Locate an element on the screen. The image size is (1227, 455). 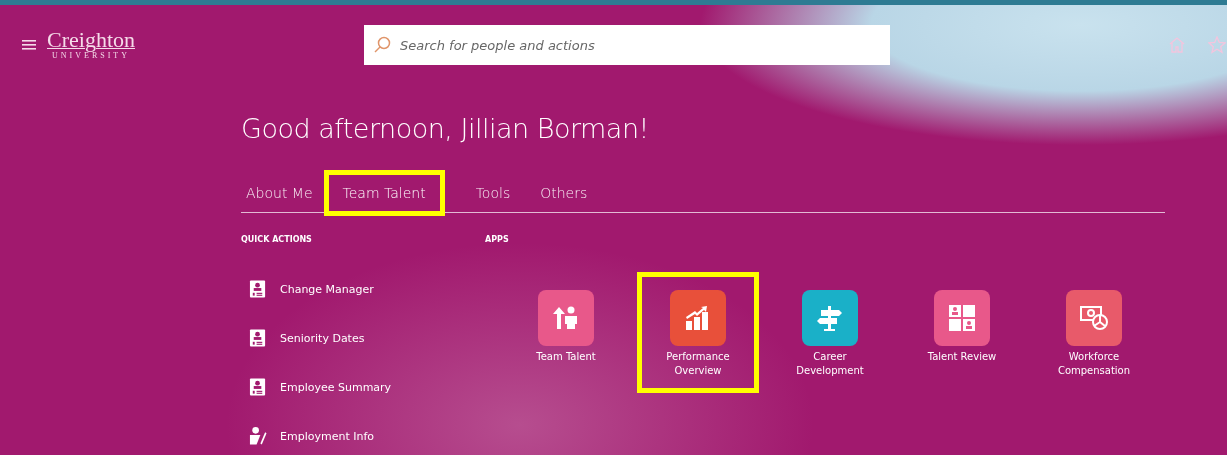
logo-subtitle: UNIVERSITY is located at coordinates (91, 56).